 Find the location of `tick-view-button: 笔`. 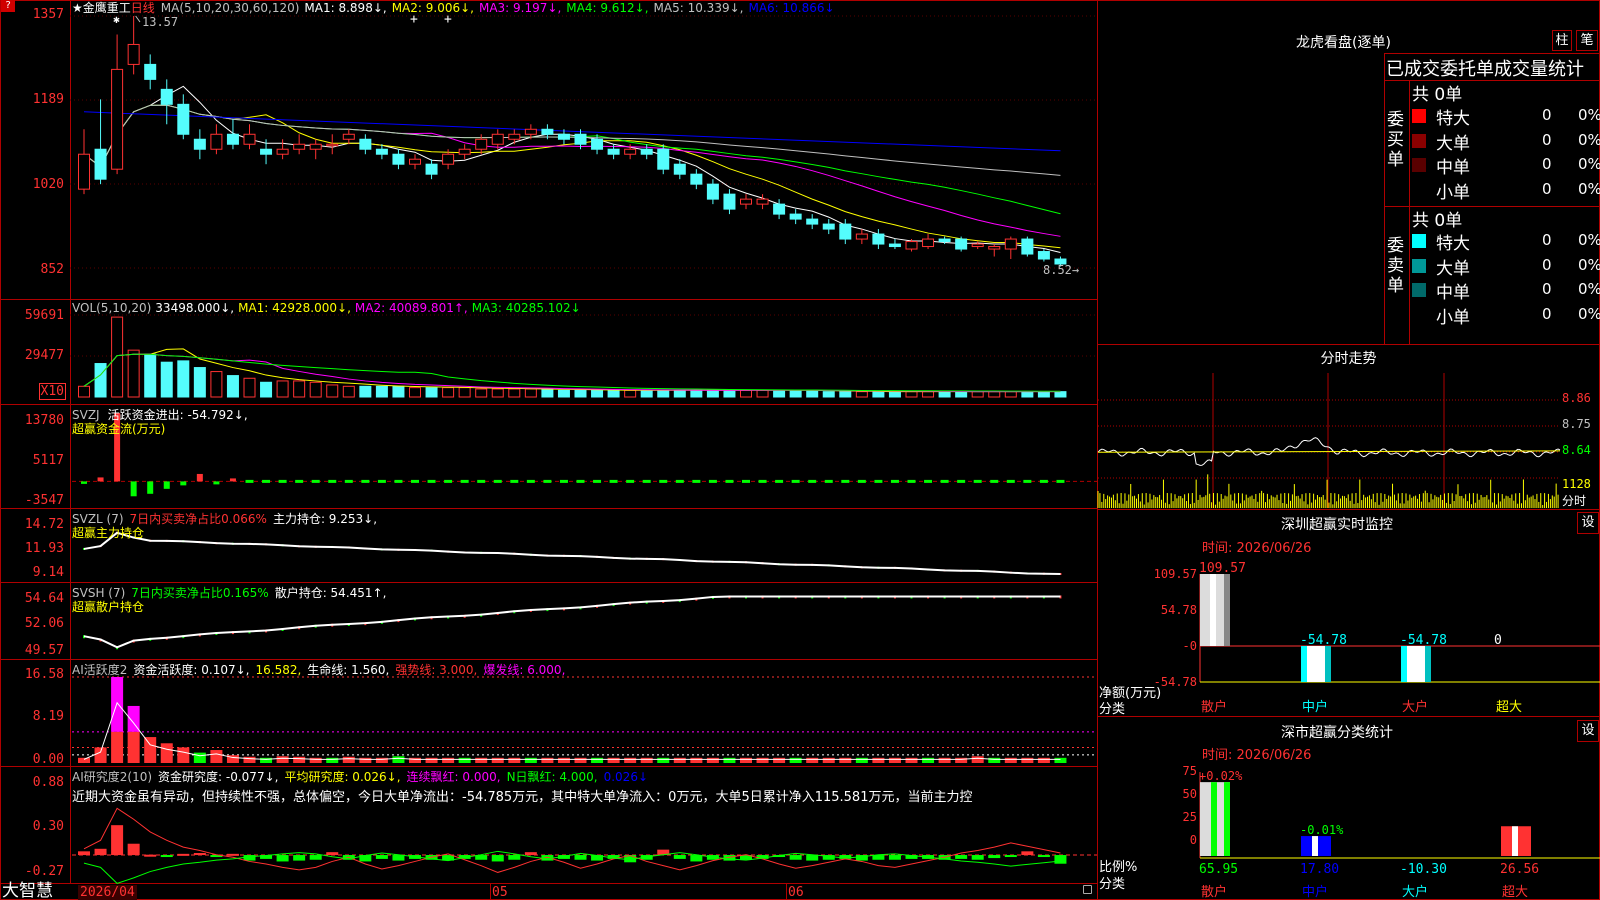

tick-view-button: 笔 is located at coordinates (1587, 40).